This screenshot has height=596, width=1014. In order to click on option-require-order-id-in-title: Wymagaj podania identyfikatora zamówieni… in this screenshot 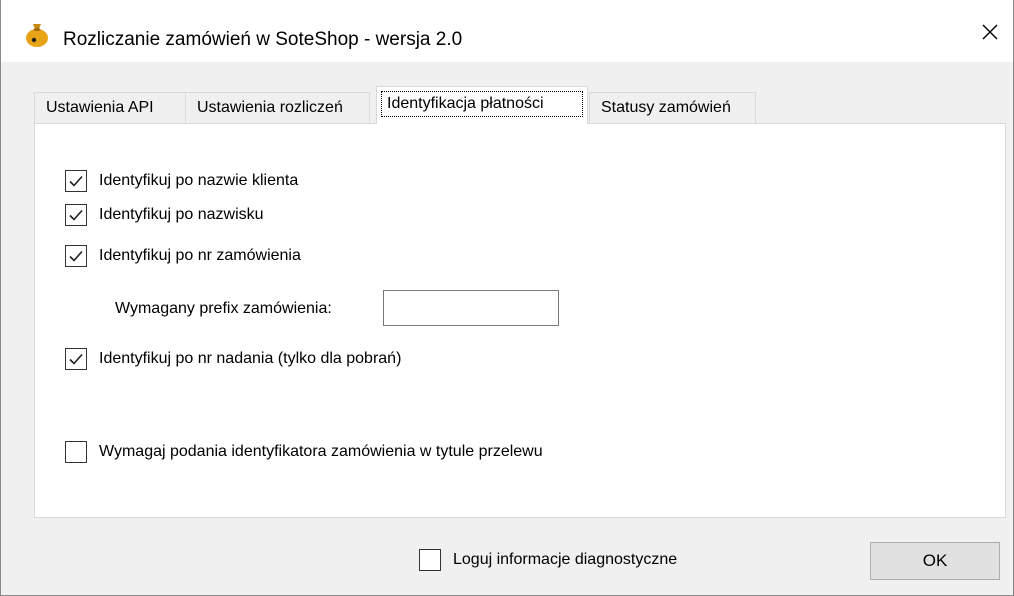, I will do `click(304, 452)`.